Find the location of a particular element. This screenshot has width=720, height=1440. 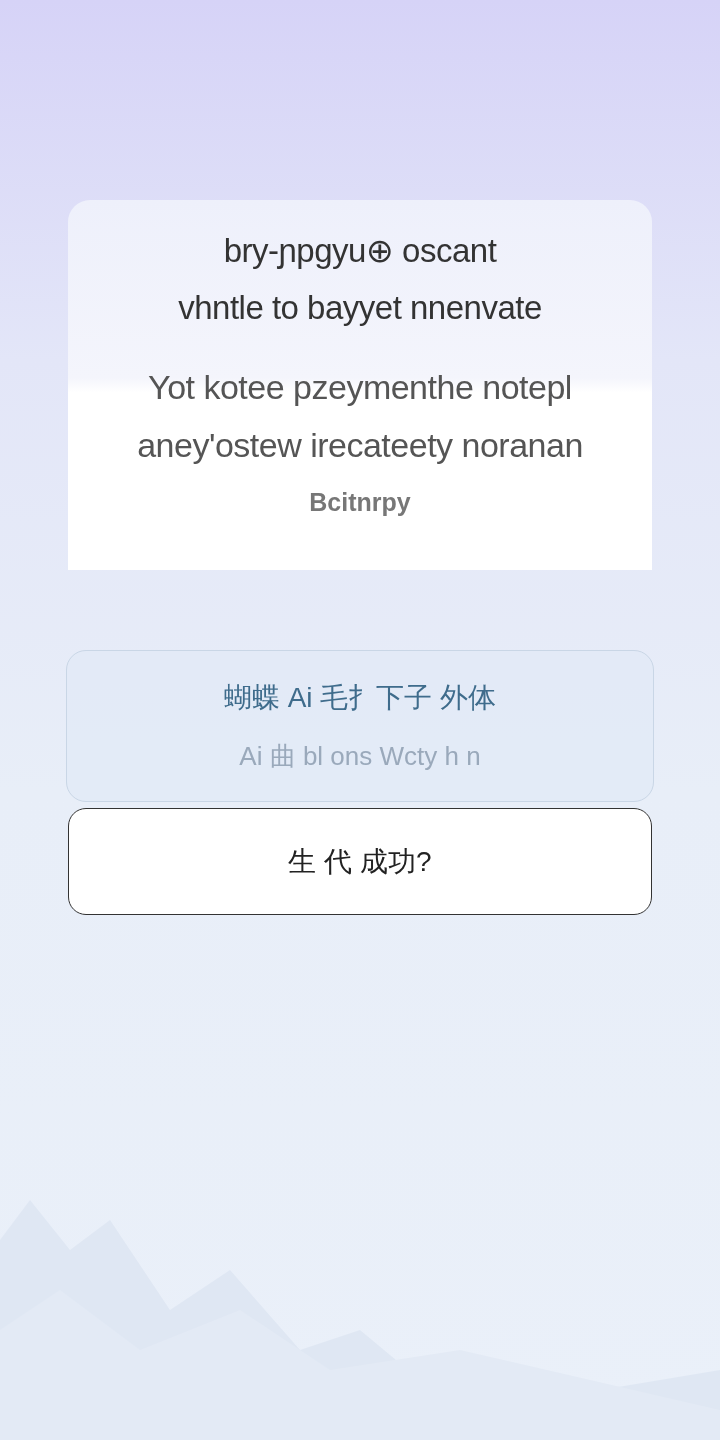

dialog-message: aney'ostew irecateety noranan is located at coordinates (360, 445).